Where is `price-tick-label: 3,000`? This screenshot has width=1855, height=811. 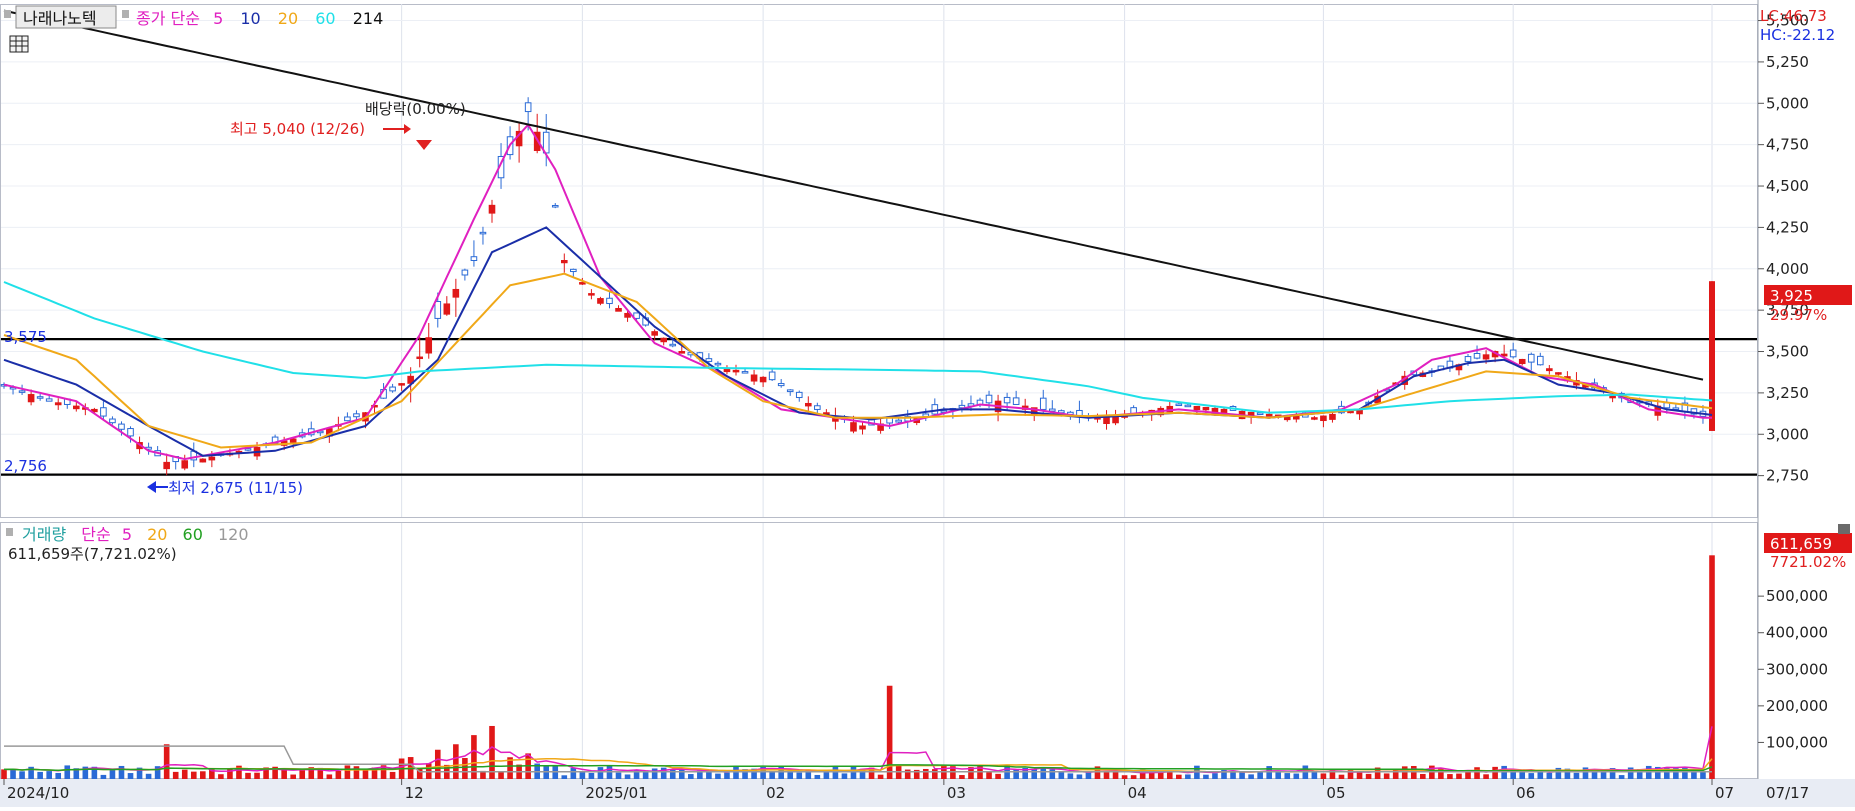
price-tick-label: 3,000 is located at coordinates (1787, 434).